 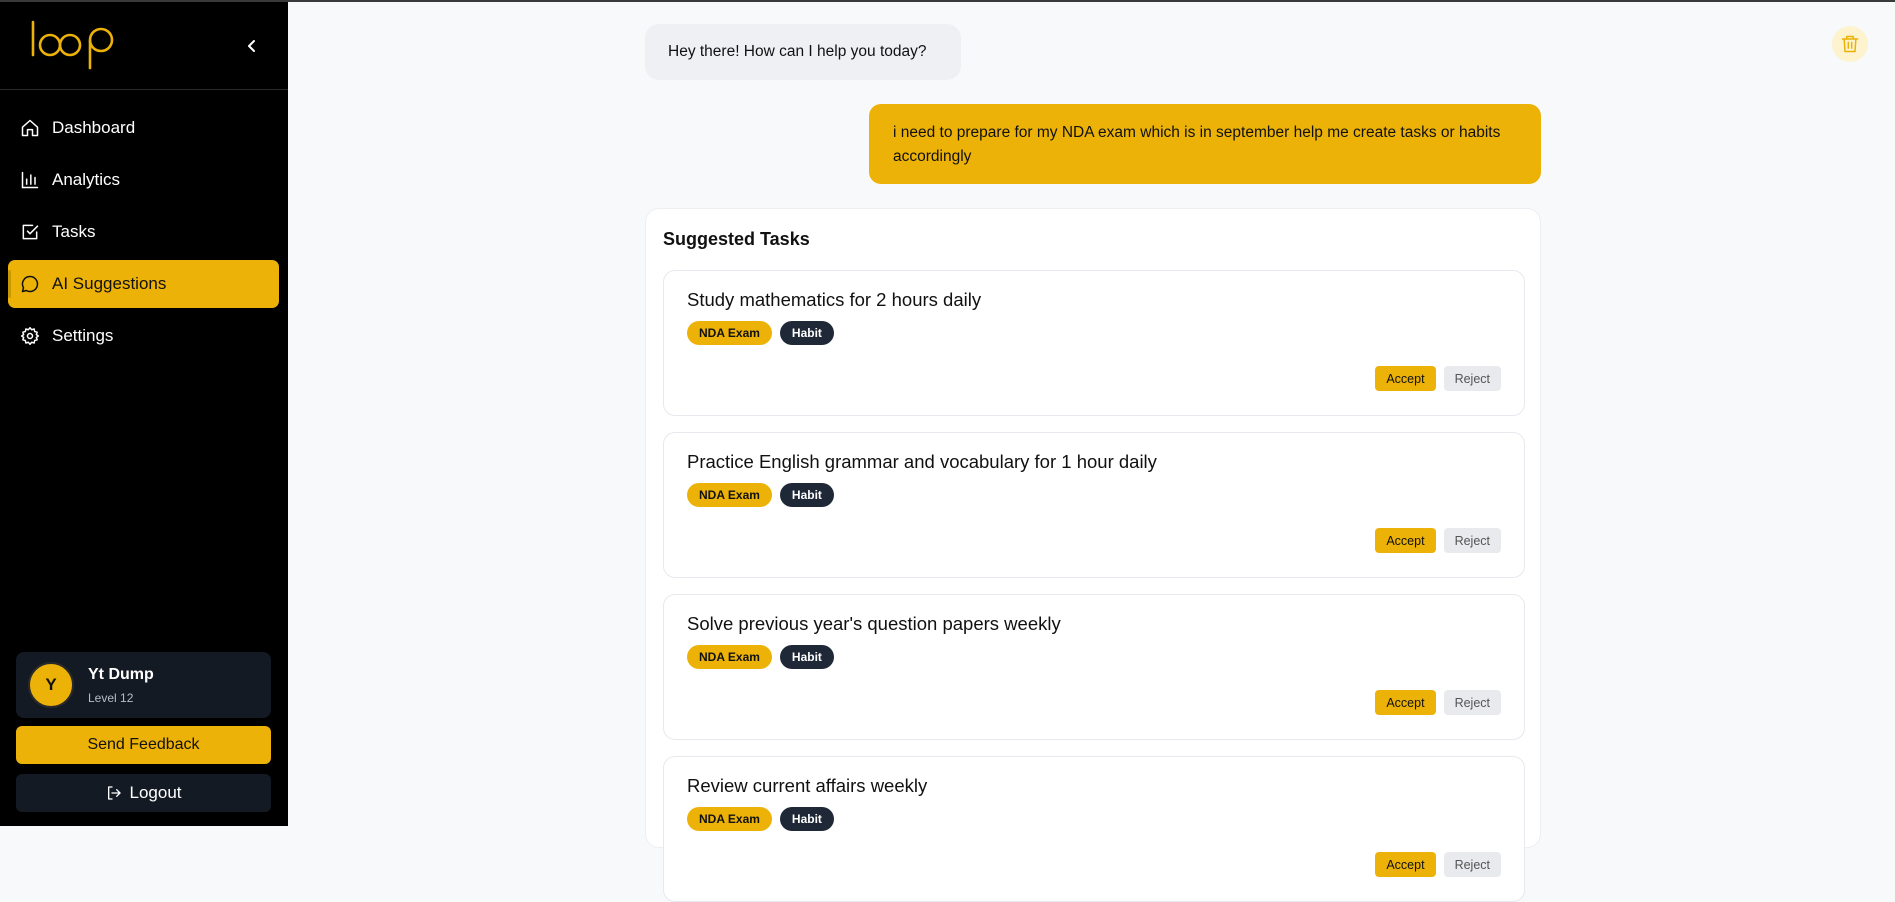 What do you see at coordinates (30, 128) in the screenshot?
I see `home-icon` at bounding box center [30, 128].